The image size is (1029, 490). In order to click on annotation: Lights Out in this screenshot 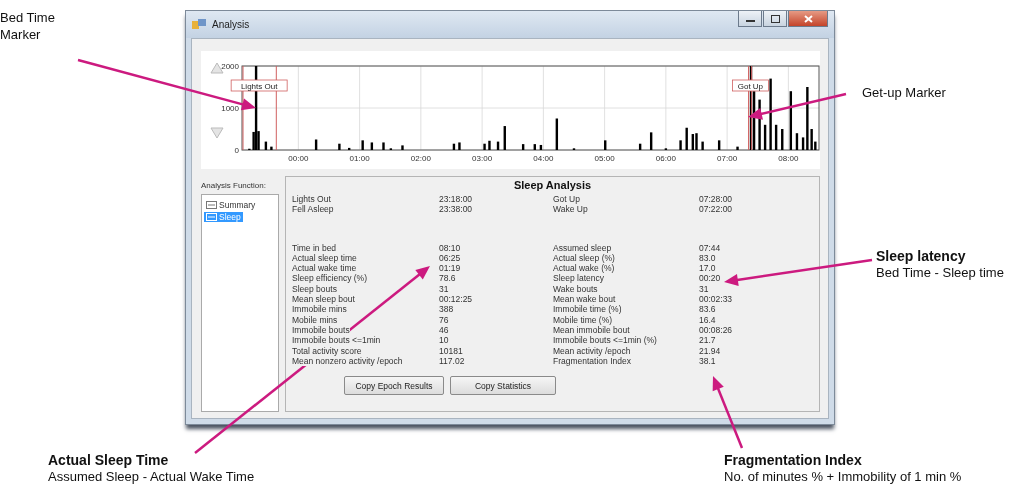, I will do `click(259, 86)`.